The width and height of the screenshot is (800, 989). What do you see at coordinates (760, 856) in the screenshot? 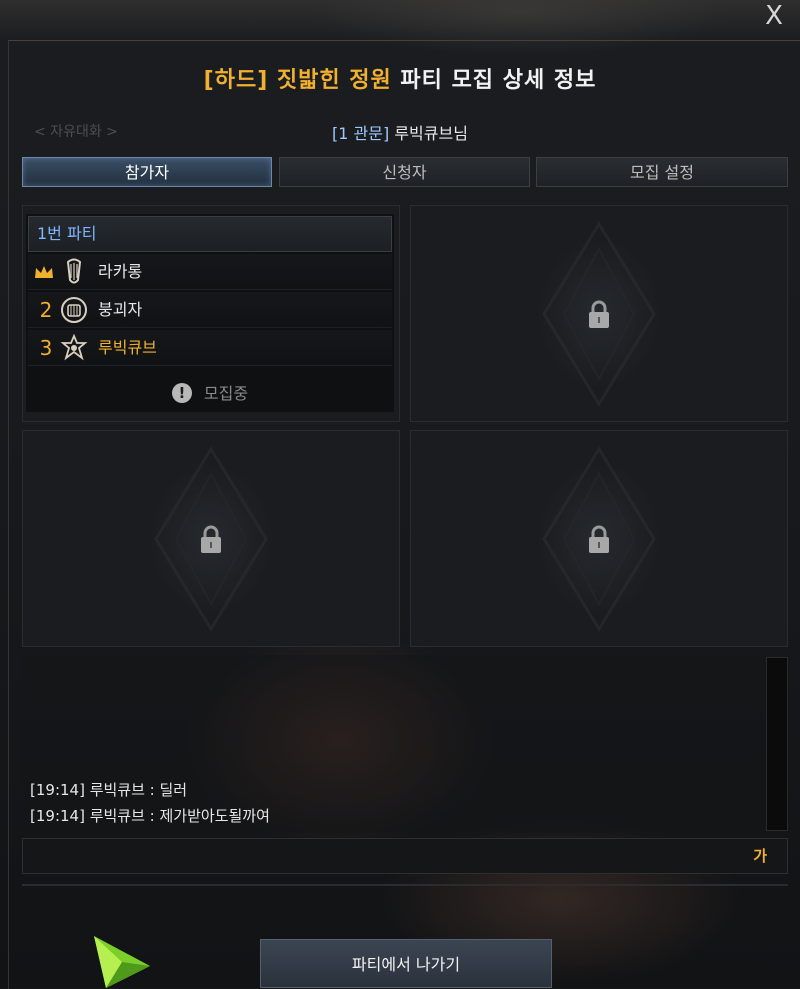
I see `input-language-toggle: 가` at bounding box center [760, 856].